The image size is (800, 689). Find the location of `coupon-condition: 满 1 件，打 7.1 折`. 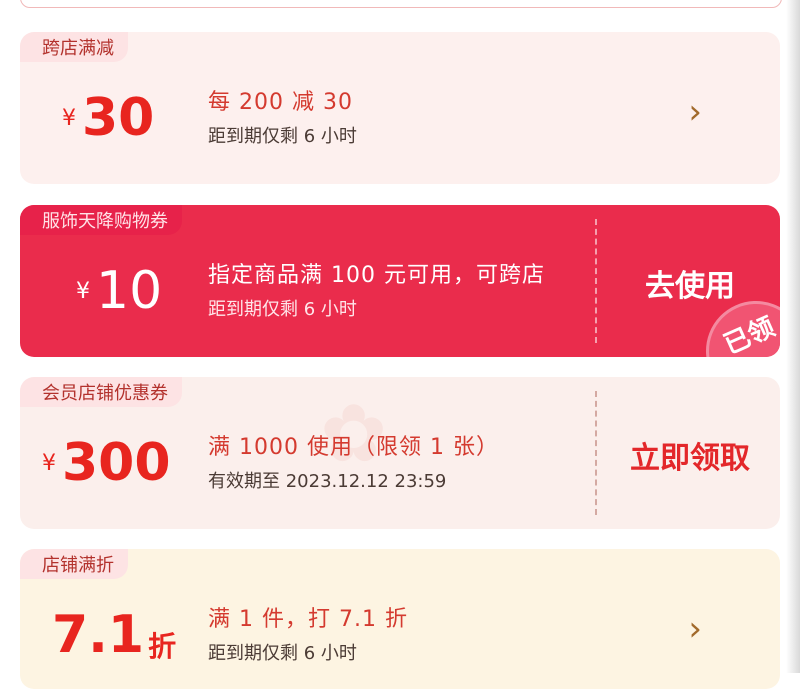

coupon-condition: 满 1 件，打 7.1 折 is located at coordinates (308, 619).